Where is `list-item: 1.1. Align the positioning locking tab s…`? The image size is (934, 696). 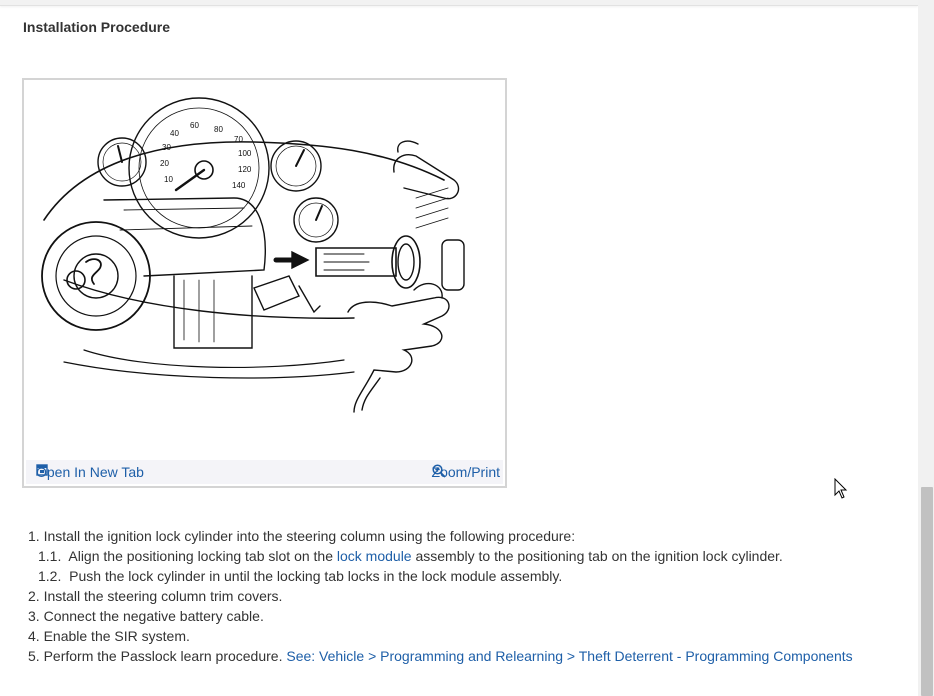
list-item: 1.1. Align the positioning locking tab s… is located at coordinates (410, 556).